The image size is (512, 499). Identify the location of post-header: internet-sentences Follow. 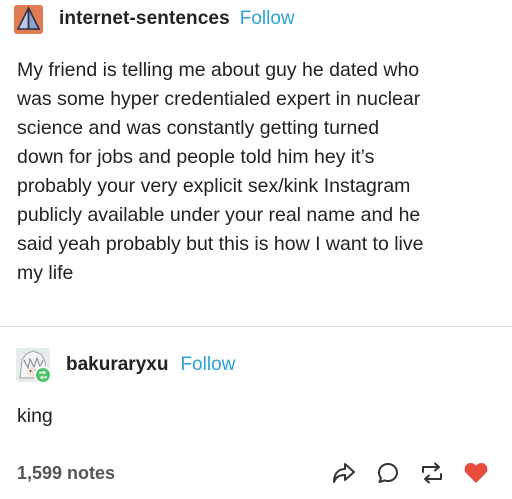
(154, 19).